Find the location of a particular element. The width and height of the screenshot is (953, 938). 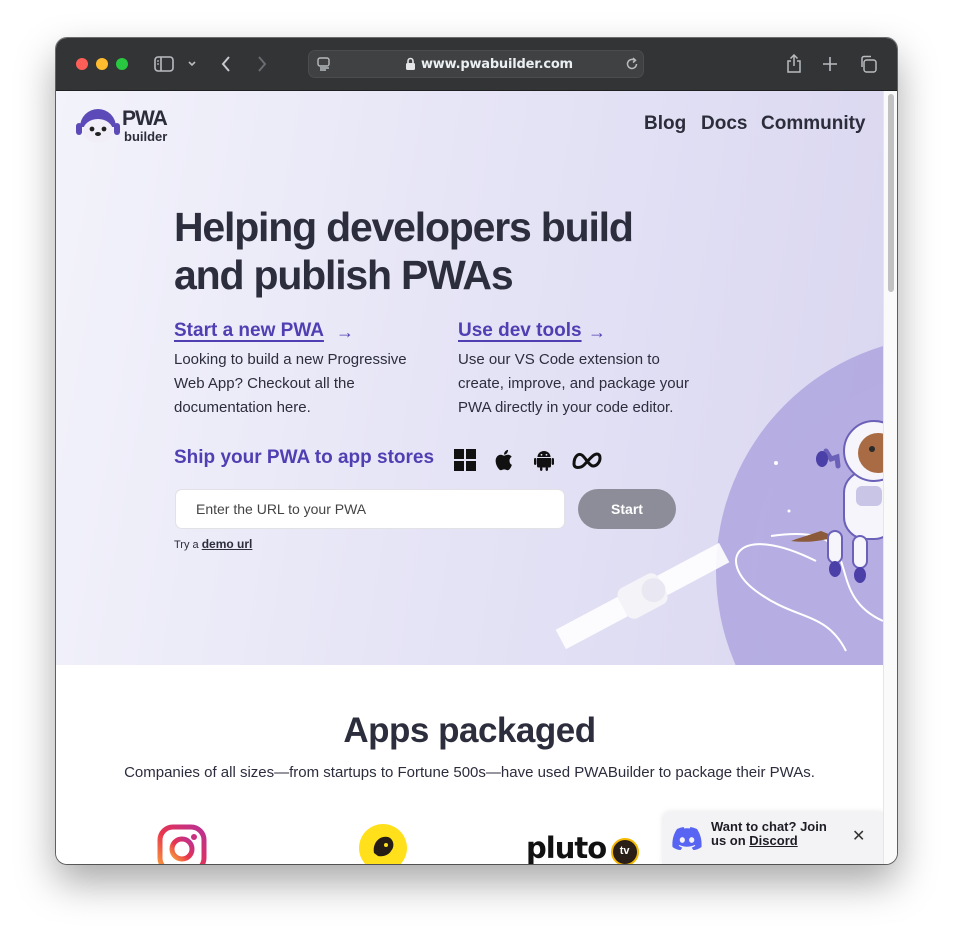

sidebar-toggle-icon is located at coordinates (164, 64).